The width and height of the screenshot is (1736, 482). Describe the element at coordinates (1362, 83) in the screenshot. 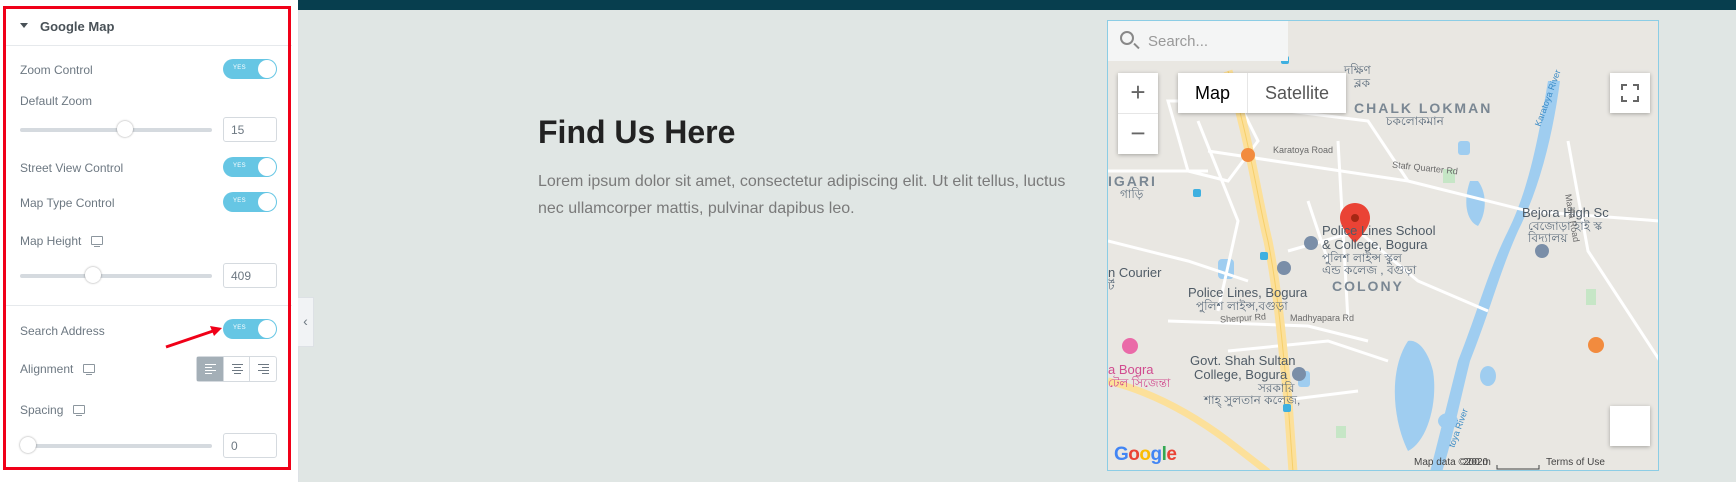

I see `map-label: ব্লক` at that location.